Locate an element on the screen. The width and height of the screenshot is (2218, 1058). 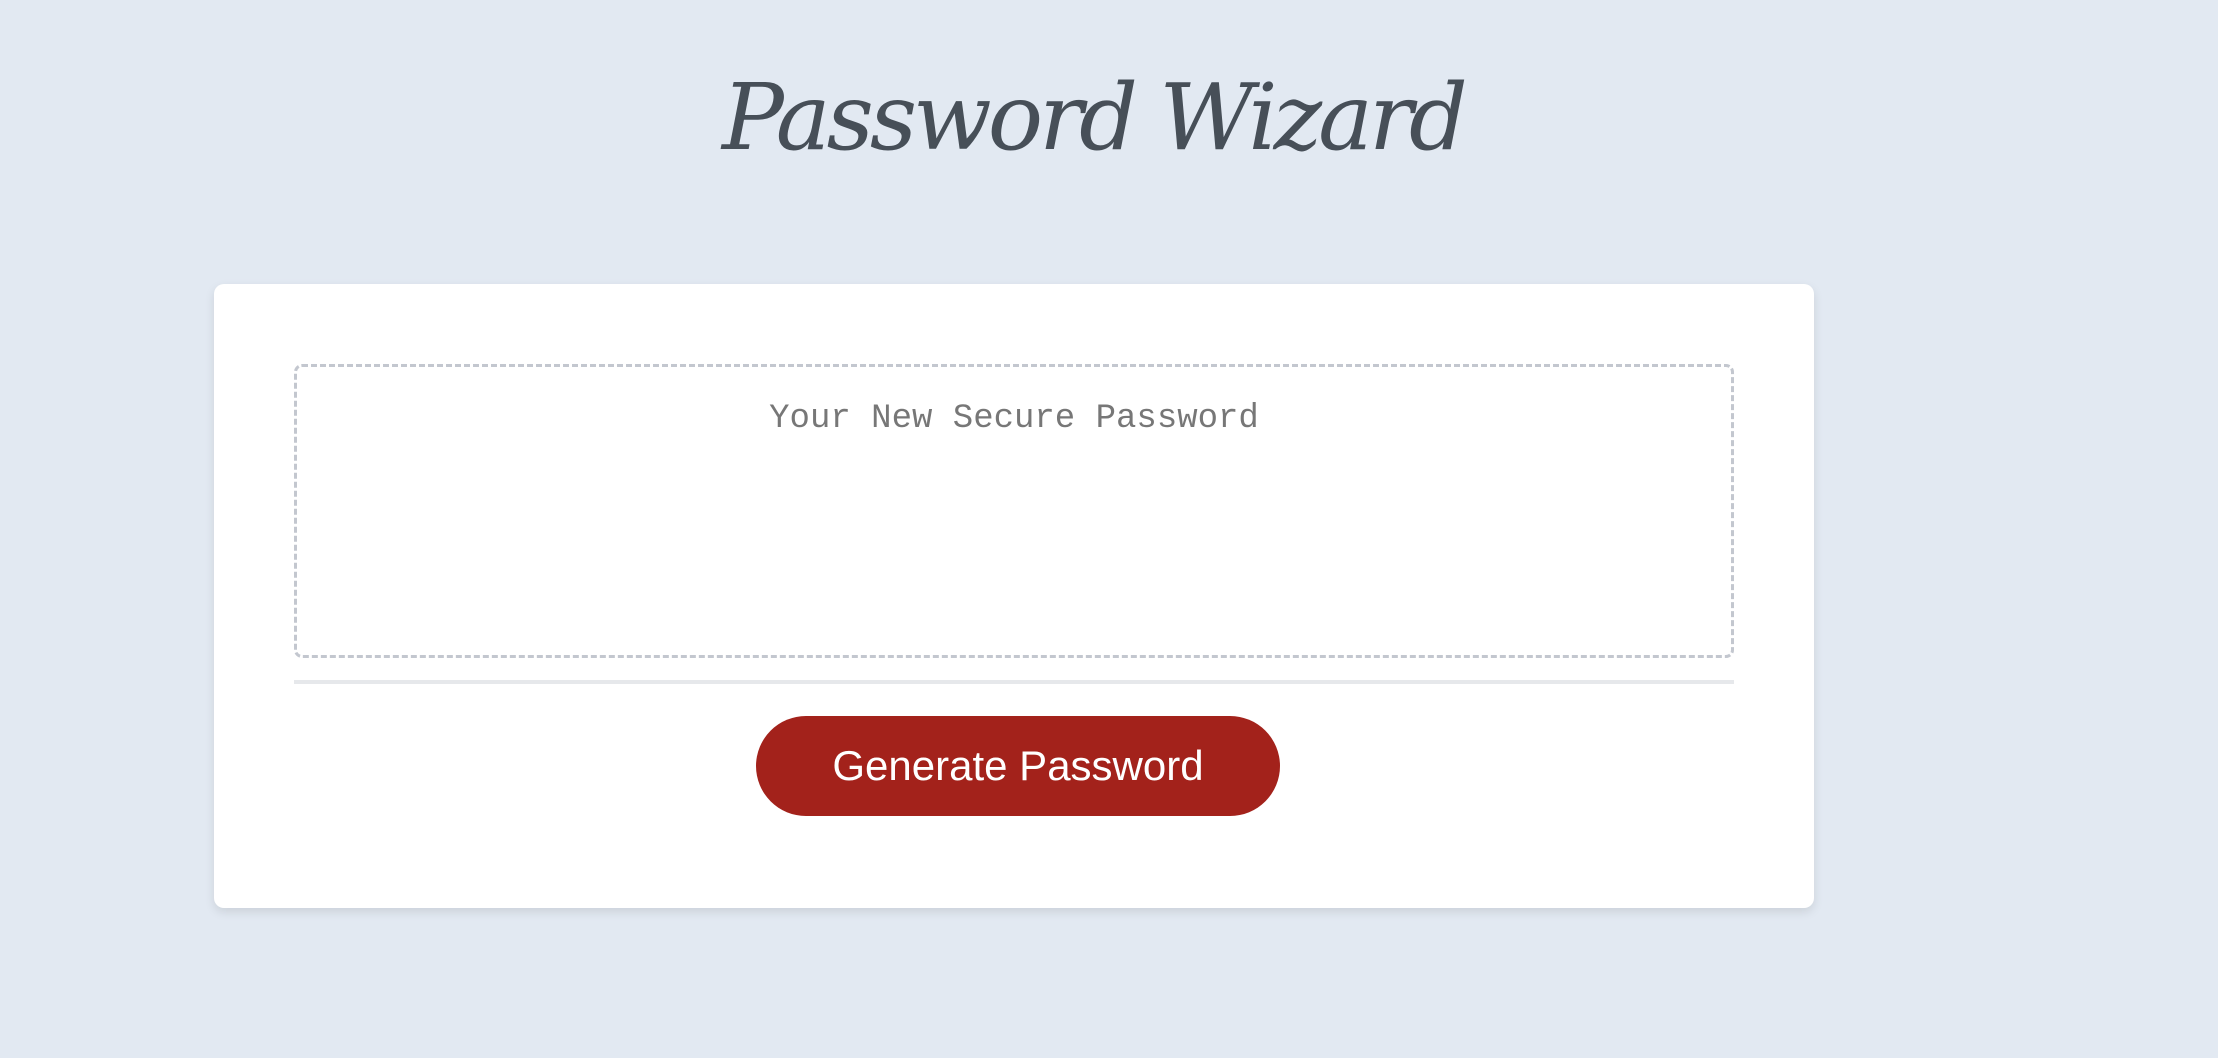
generate-password-button: Generate Password is located at coordinates (1018, 766).